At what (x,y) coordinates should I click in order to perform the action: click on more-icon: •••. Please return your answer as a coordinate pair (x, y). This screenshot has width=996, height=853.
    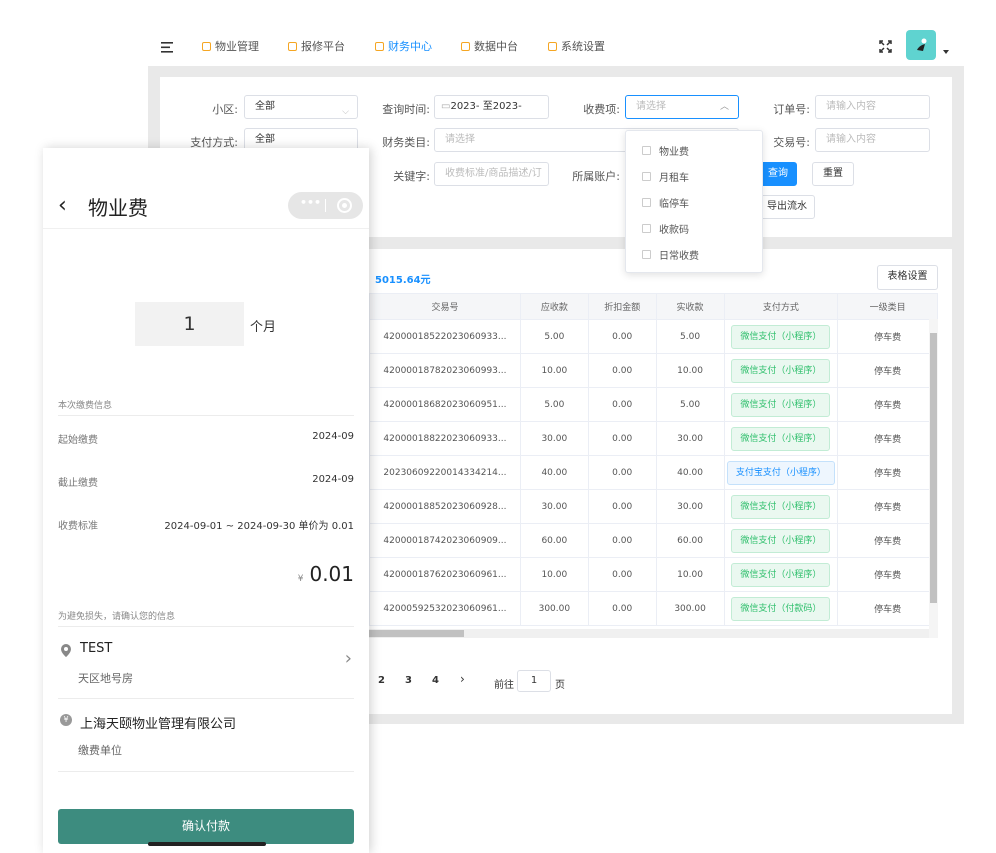
    Looking at the image, I should click on (310, 202).